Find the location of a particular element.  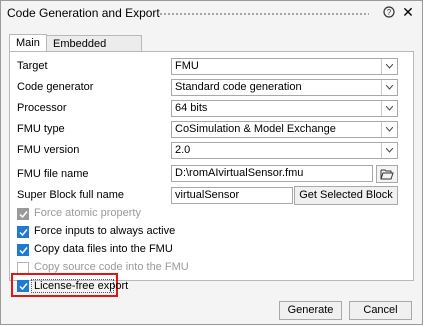

force-atomic-checkbox is located at coordinates (23, 214).